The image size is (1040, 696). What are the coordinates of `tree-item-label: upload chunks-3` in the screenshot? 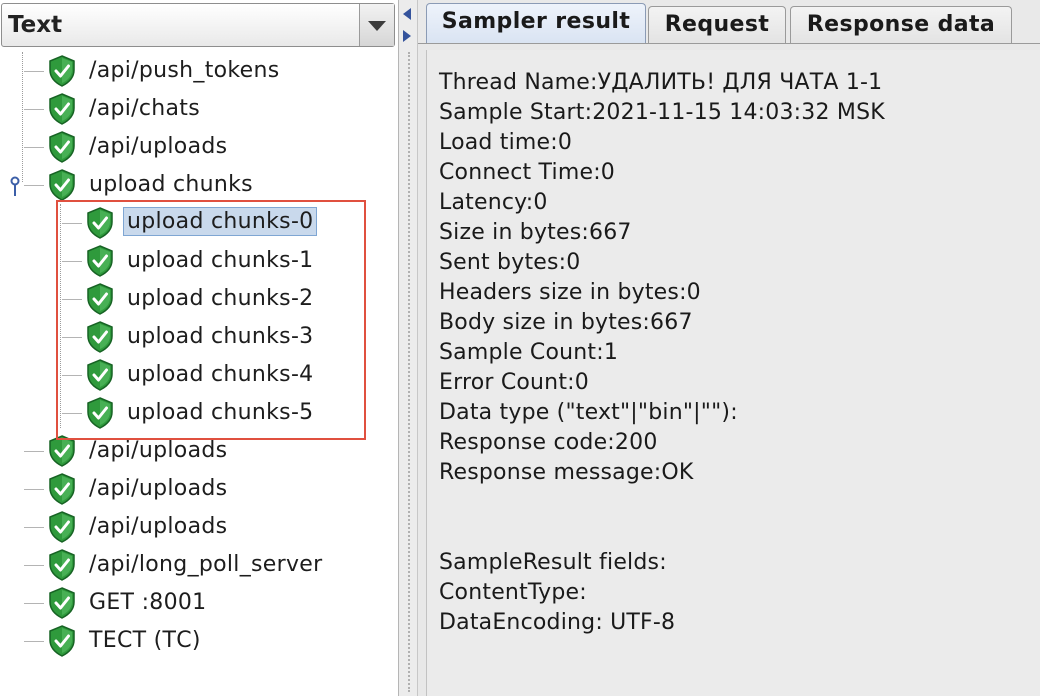 It's located at (220, 336).